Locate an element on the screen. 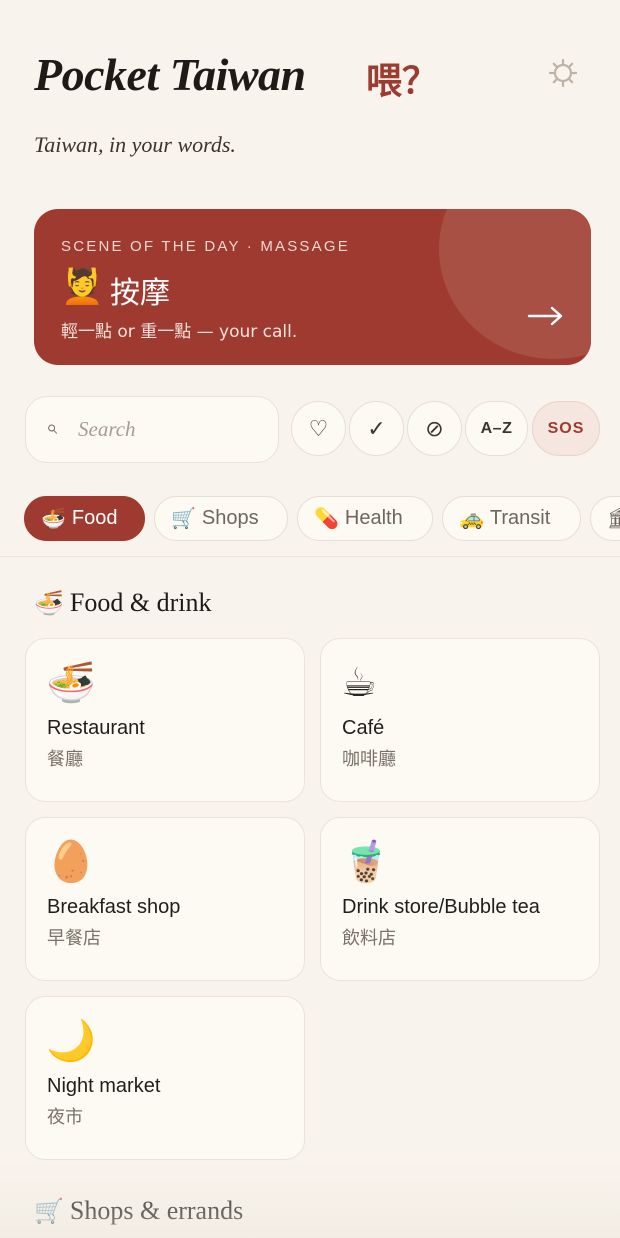 This screenshot has height=1238, width=620. card-label-cn: 飲料店 is located at coordinates (369, 938).